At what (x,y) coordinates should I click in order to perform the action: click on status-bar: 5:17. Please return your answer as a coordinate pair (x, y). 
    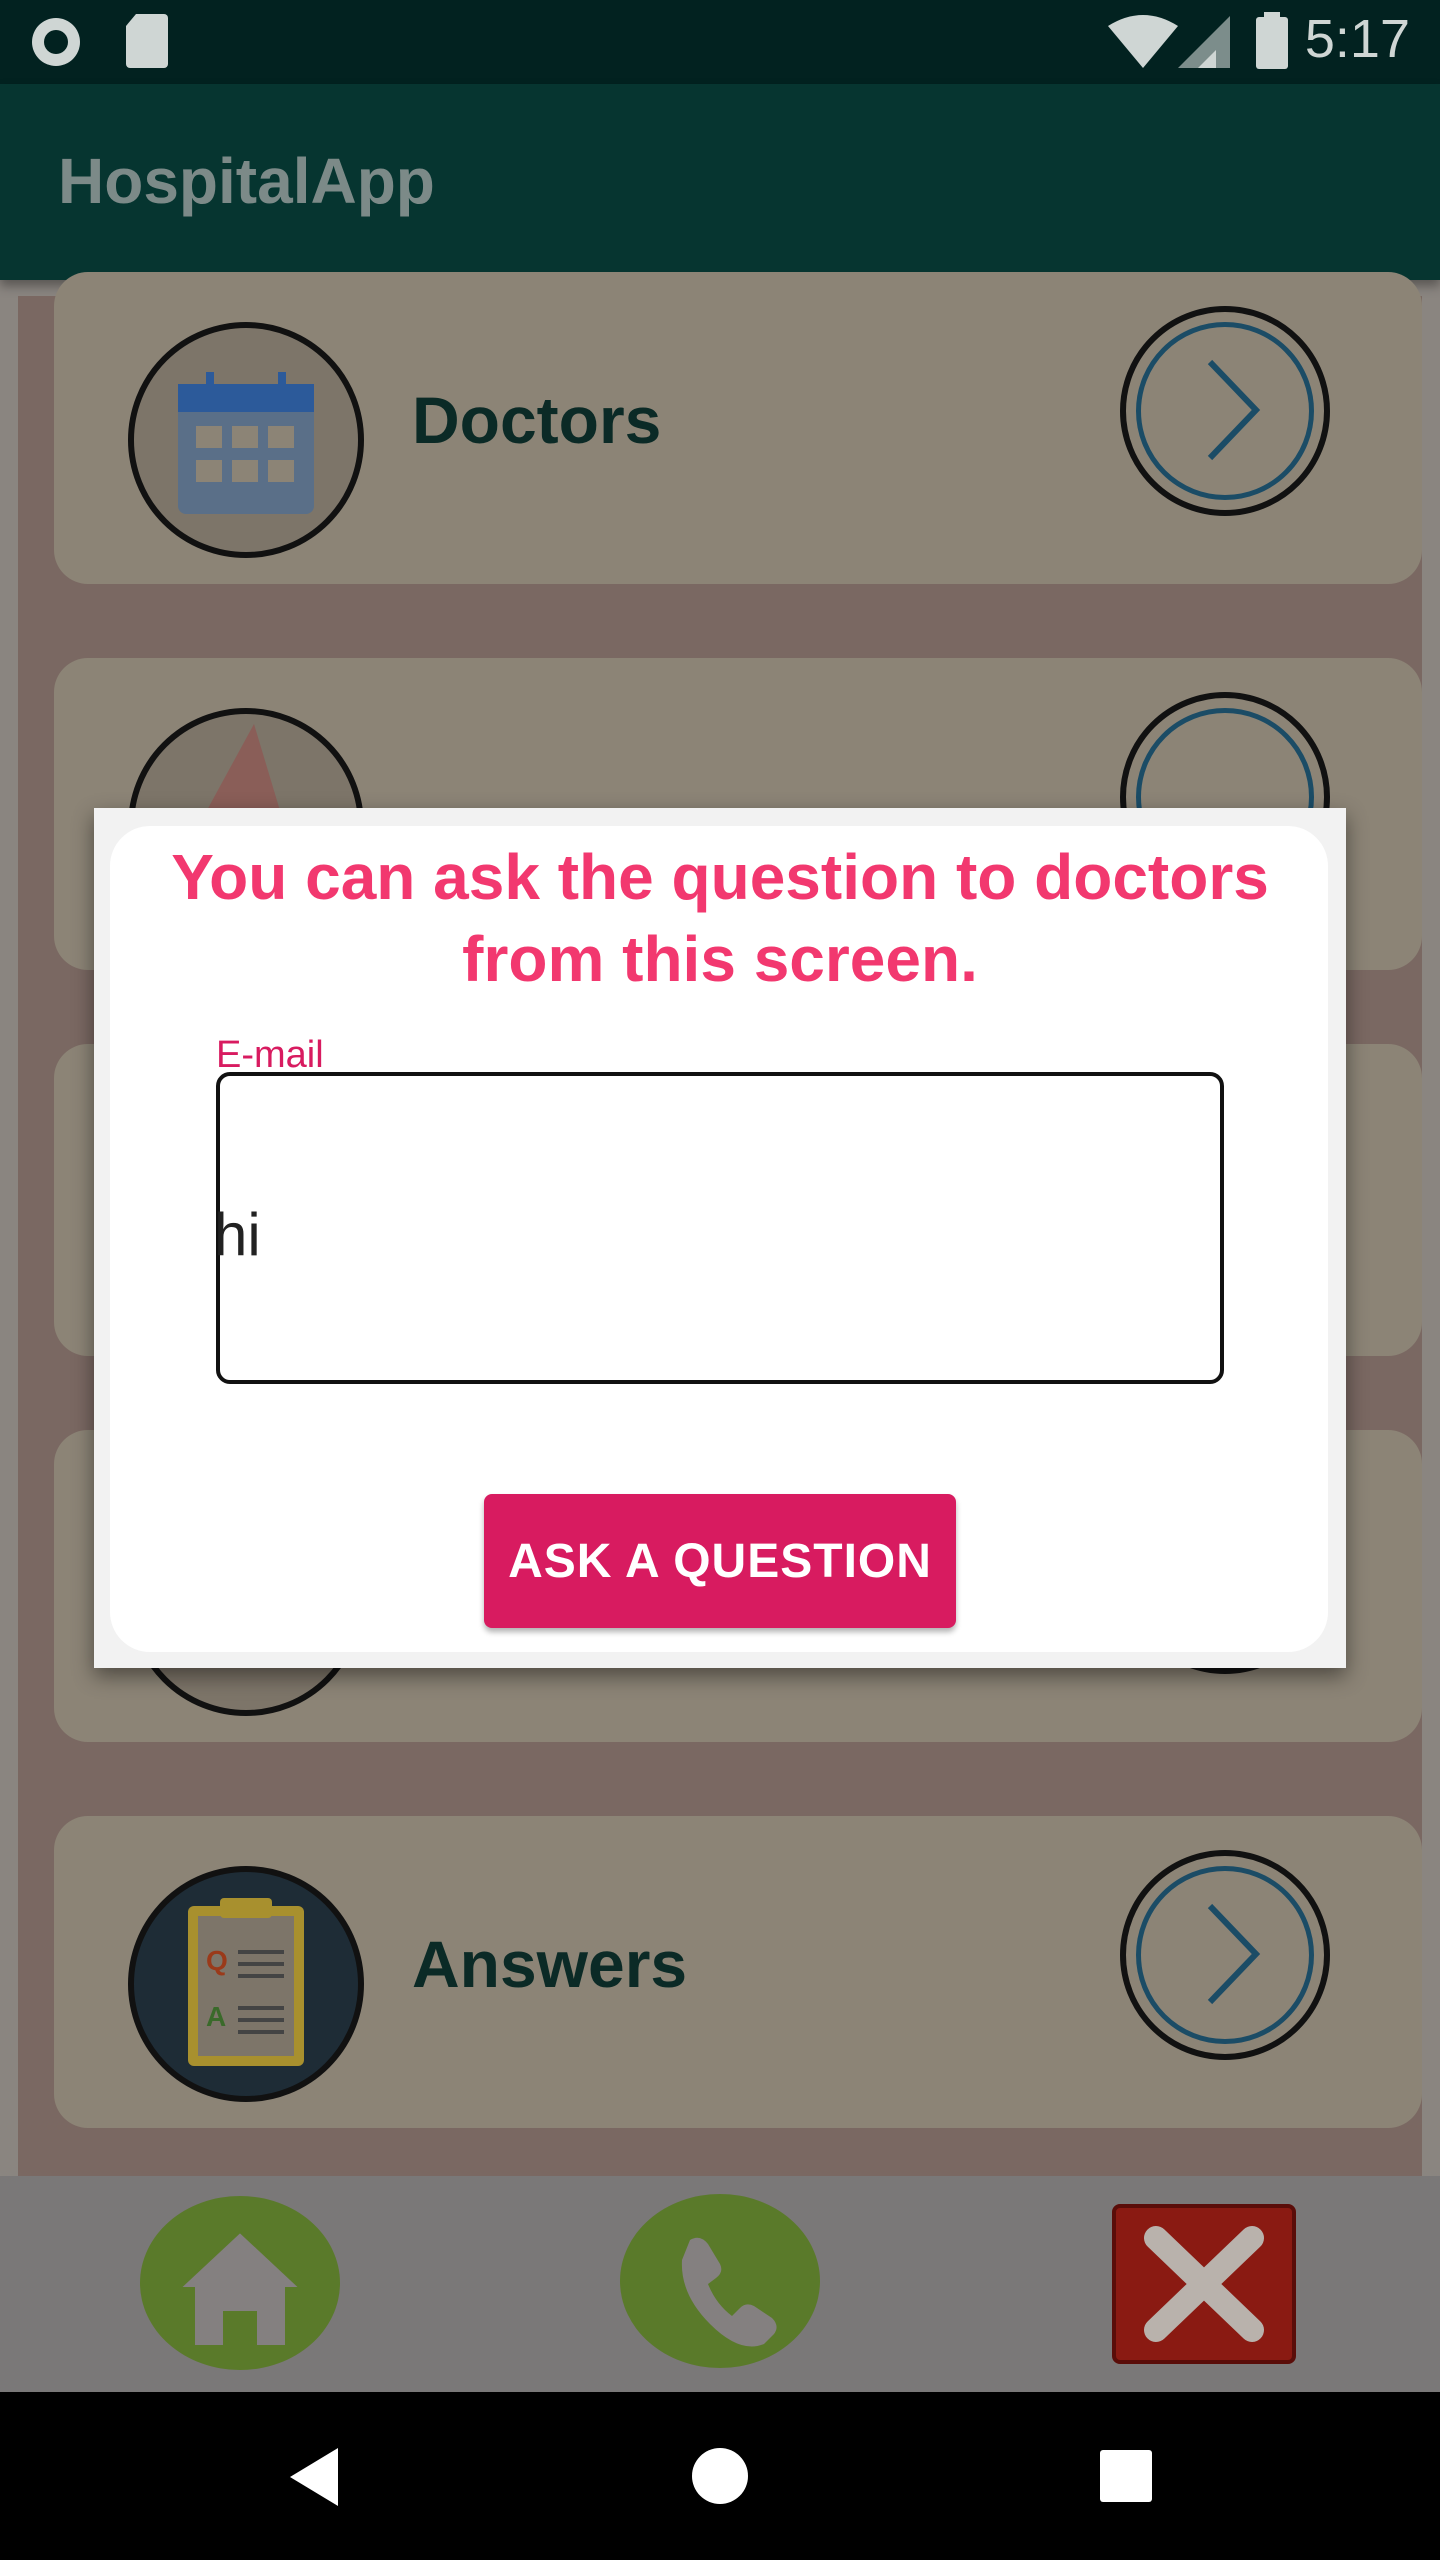
    Looking at the image, I should click on (720, 42).